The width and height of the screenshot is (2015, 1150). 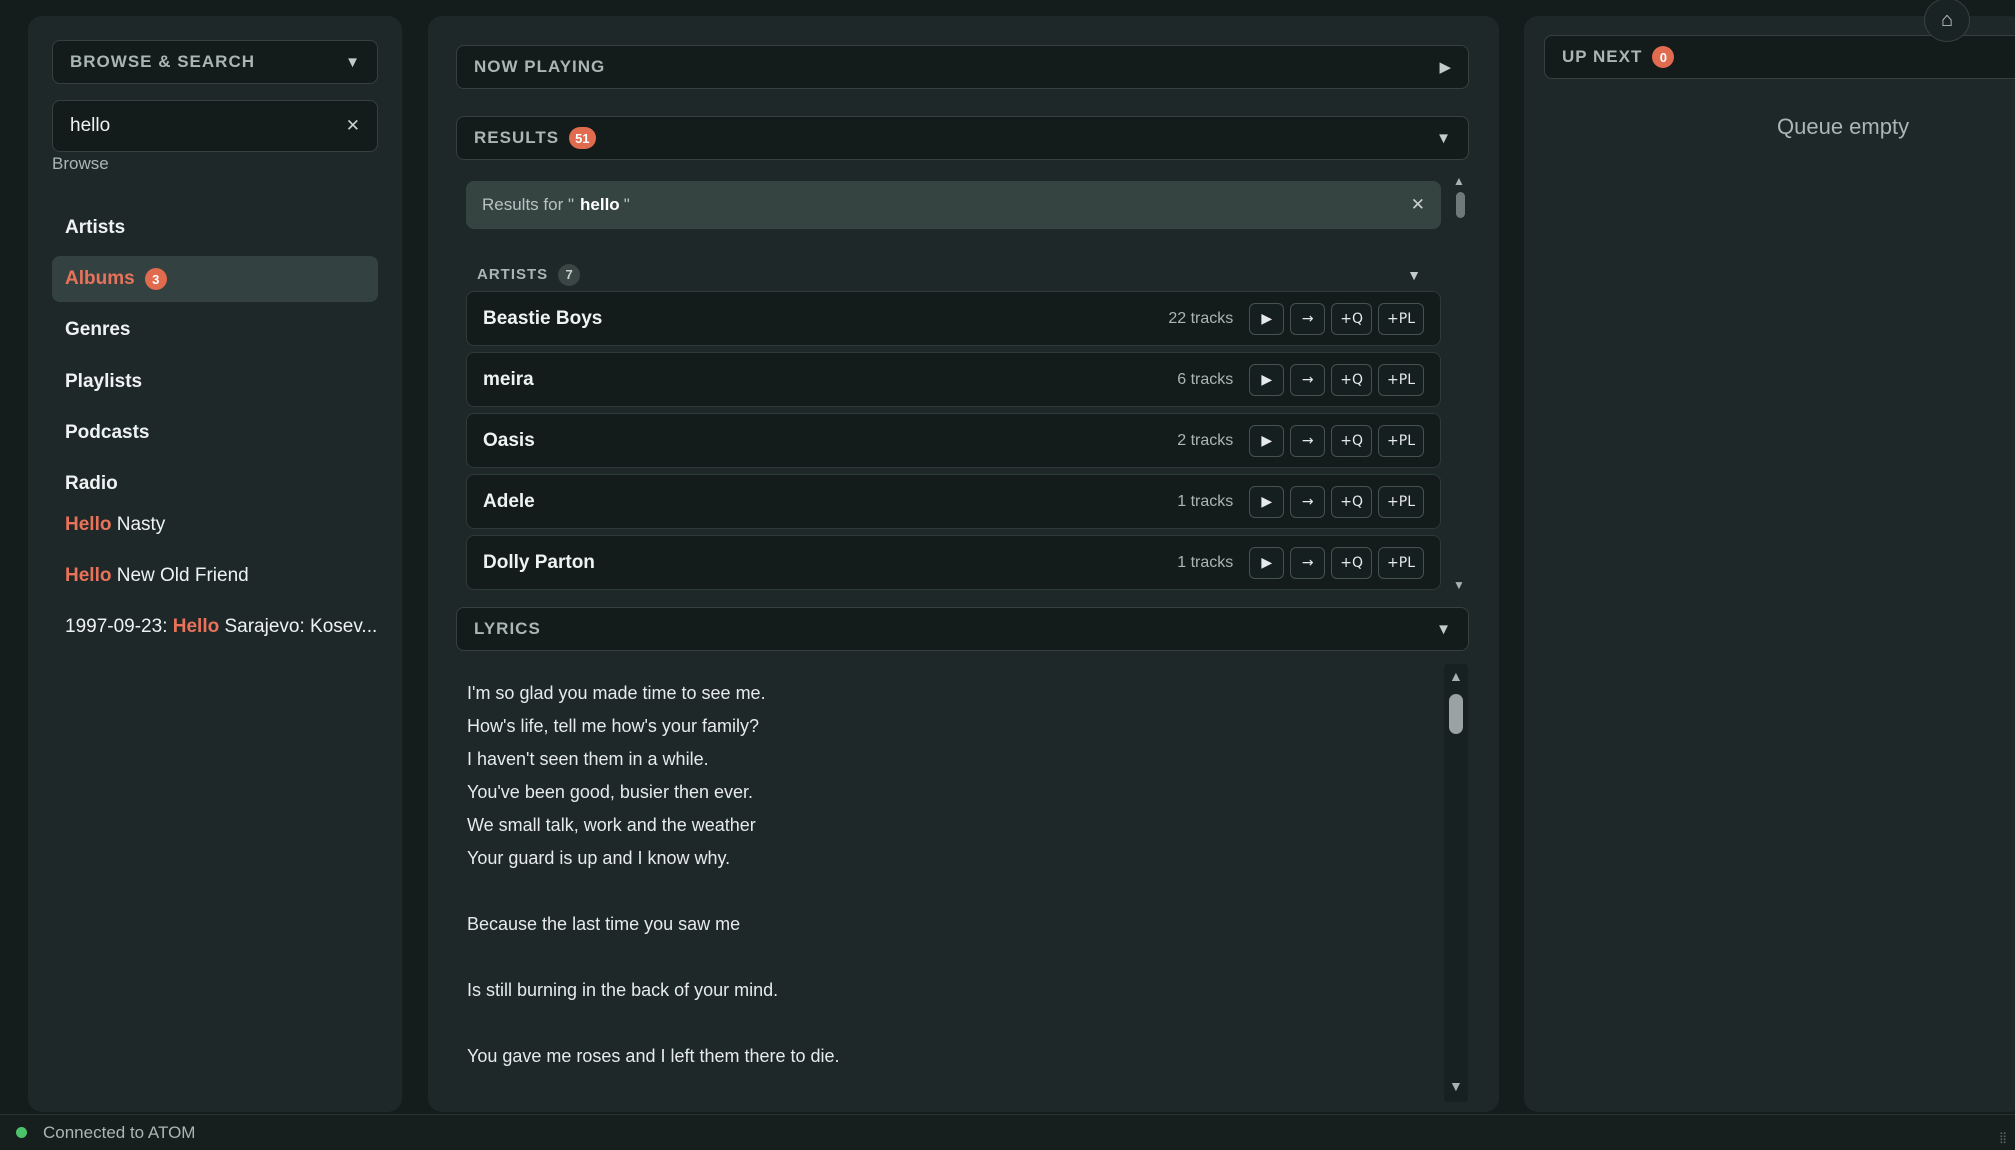 What do you see at coordinates (599, 858) in the screenshot?
I see `lyrics-line: Your guard is up and I know why.` at bounding box center [599, 858].